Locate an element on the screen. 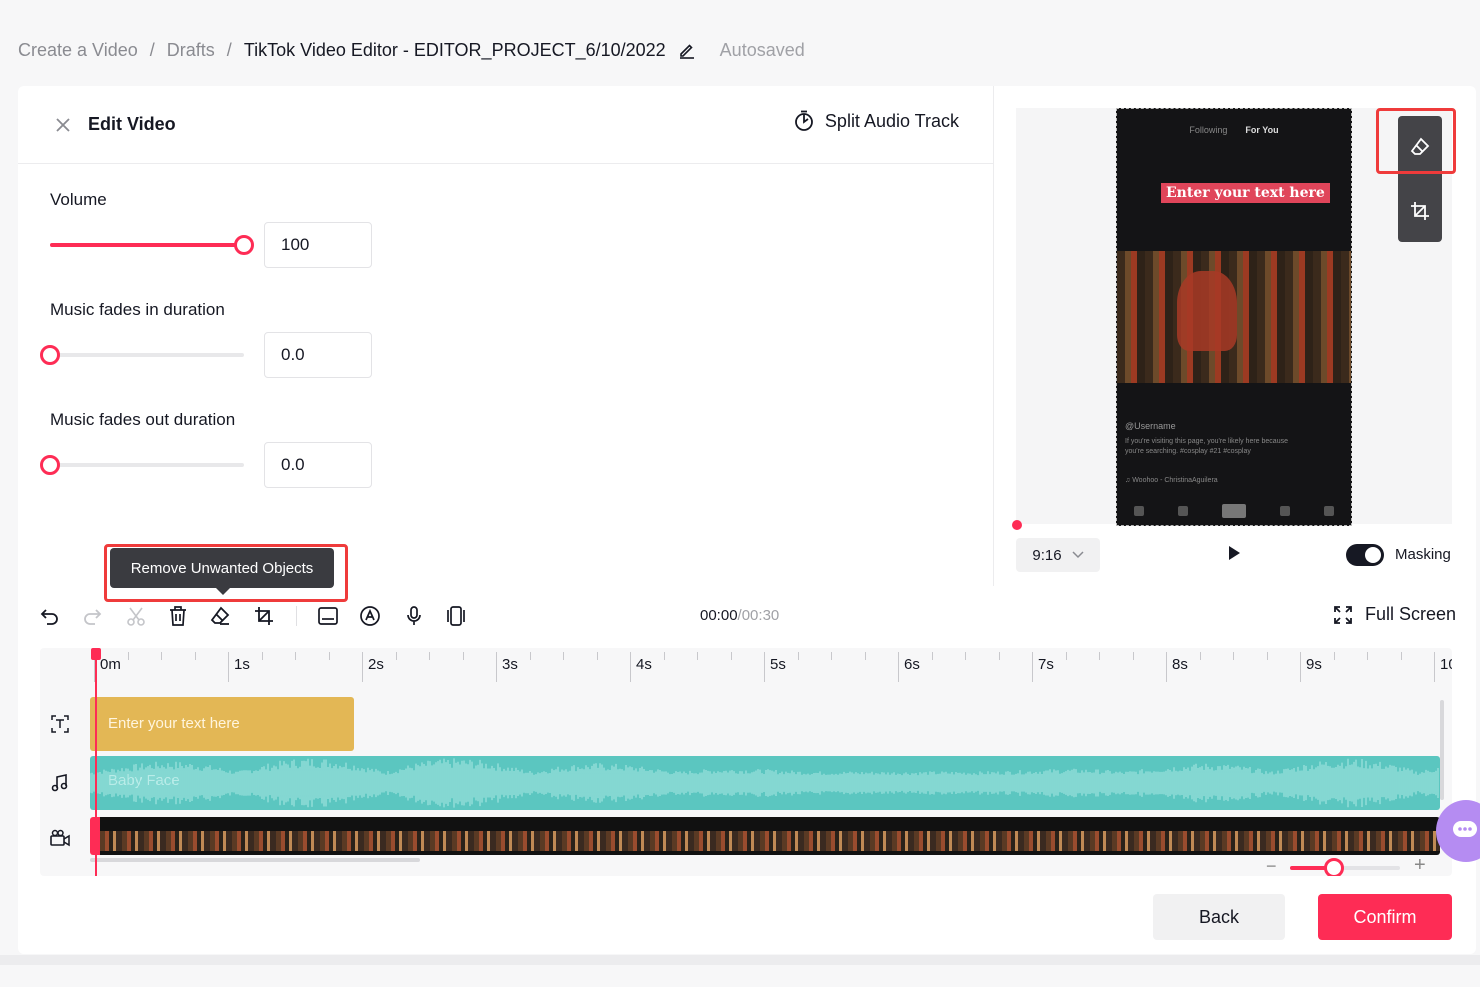 This screenshot has width=1480, height=987. timeline-ruler: 0m 1s 2s 3s 4s 5s 6s 7s 8s 9s 10 is located at coordinates (771, 668).